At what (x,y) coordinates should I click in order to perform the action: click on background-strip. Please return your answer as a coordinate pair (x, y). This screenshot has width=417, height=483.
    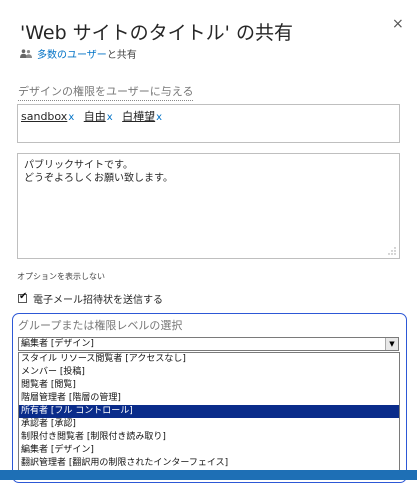
    Looking at the image, I should click on (208, 475).